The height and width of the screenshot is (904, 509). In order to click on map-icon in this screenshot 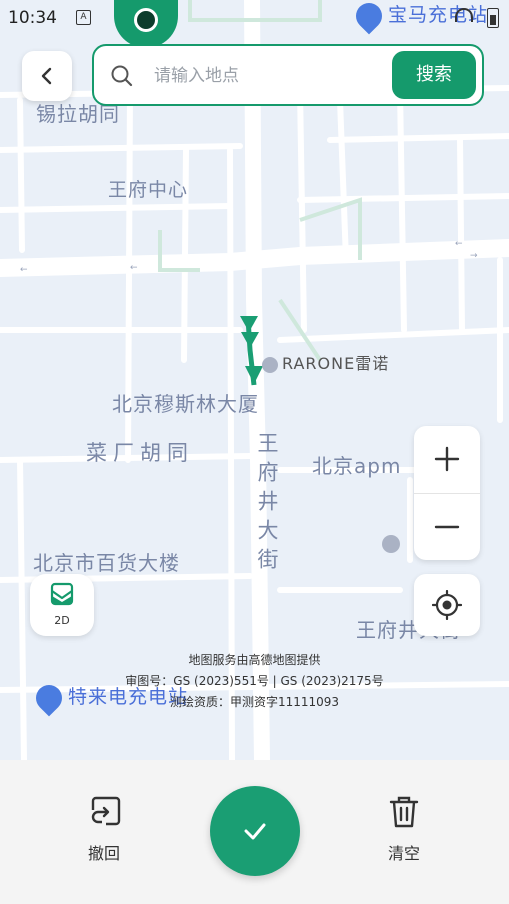, I will do `click(62, 594)`.